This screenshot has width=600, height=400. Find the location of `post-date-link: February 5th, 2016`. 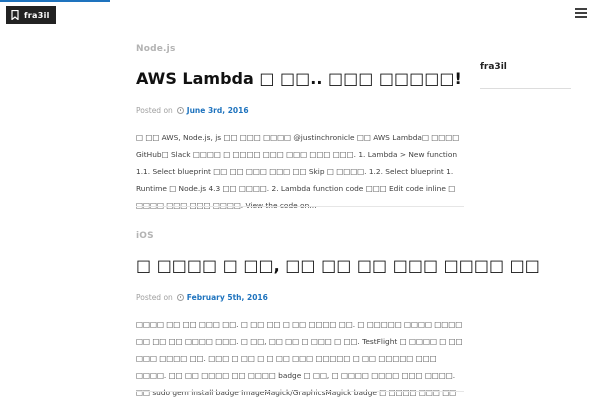

post-date-link: February 5th, 2016 is located at coordinates (227, 297).